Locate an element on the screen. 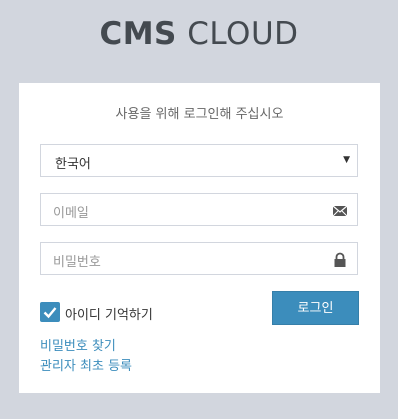 The width and height of the screenshot is (398, 419). remember-checkbox is located at coordinates (50, 312).